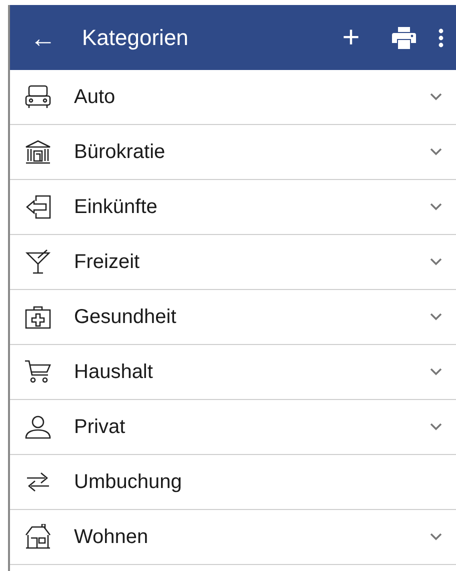 The width and height of the screenshot is (456, 571). I want to click on print-icon, so click(404, 37).